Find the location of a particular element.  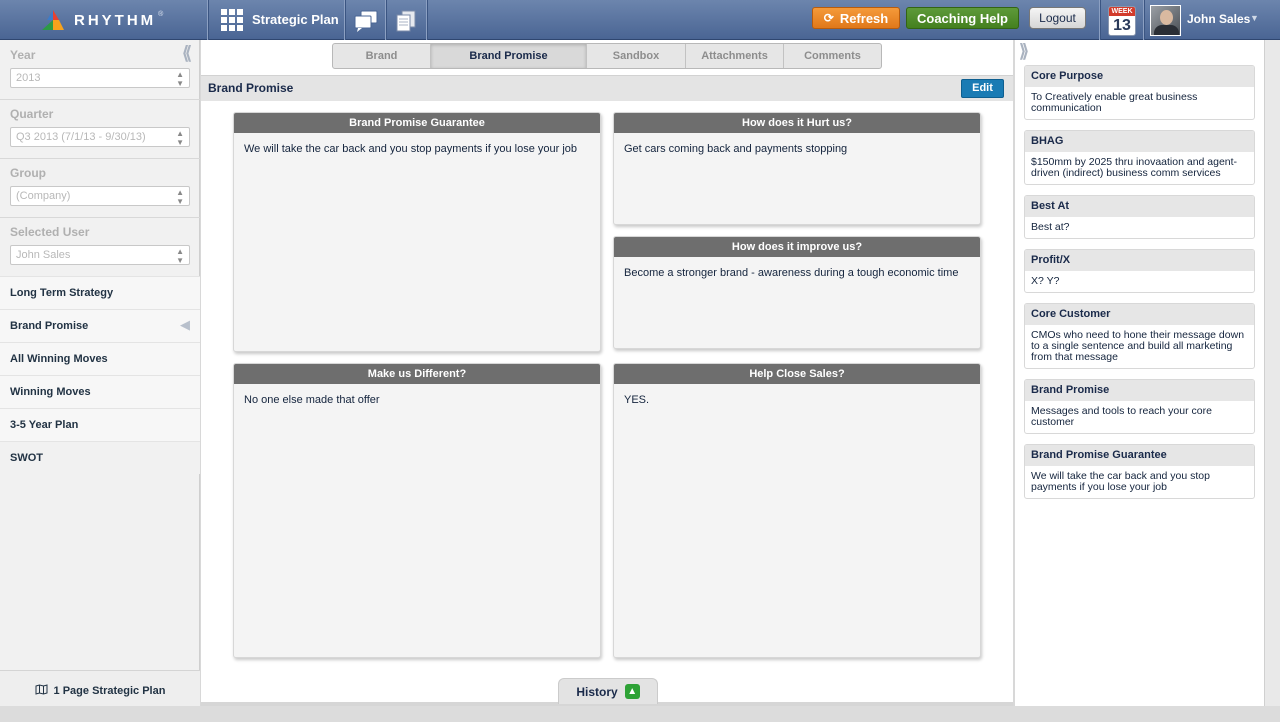

refresh-label: Refresh is located at coordinates (864, 18).